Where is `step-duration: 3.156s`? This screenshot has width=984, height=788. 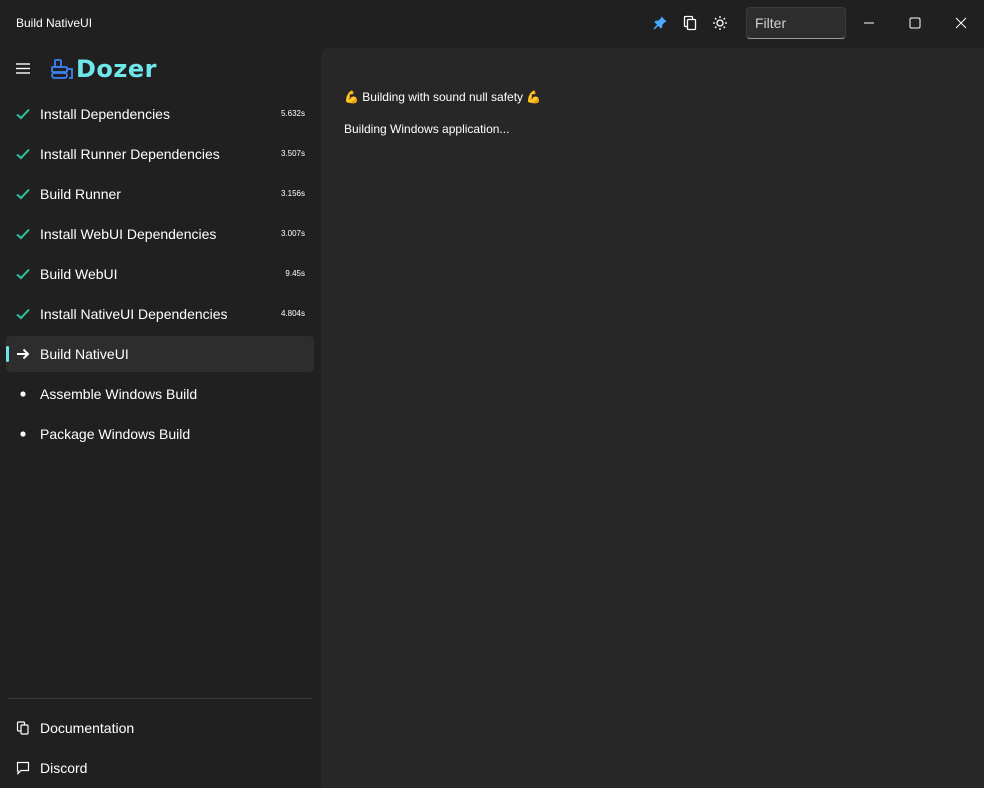 step-duration: 3.156s is located at coordinates (292, 193).